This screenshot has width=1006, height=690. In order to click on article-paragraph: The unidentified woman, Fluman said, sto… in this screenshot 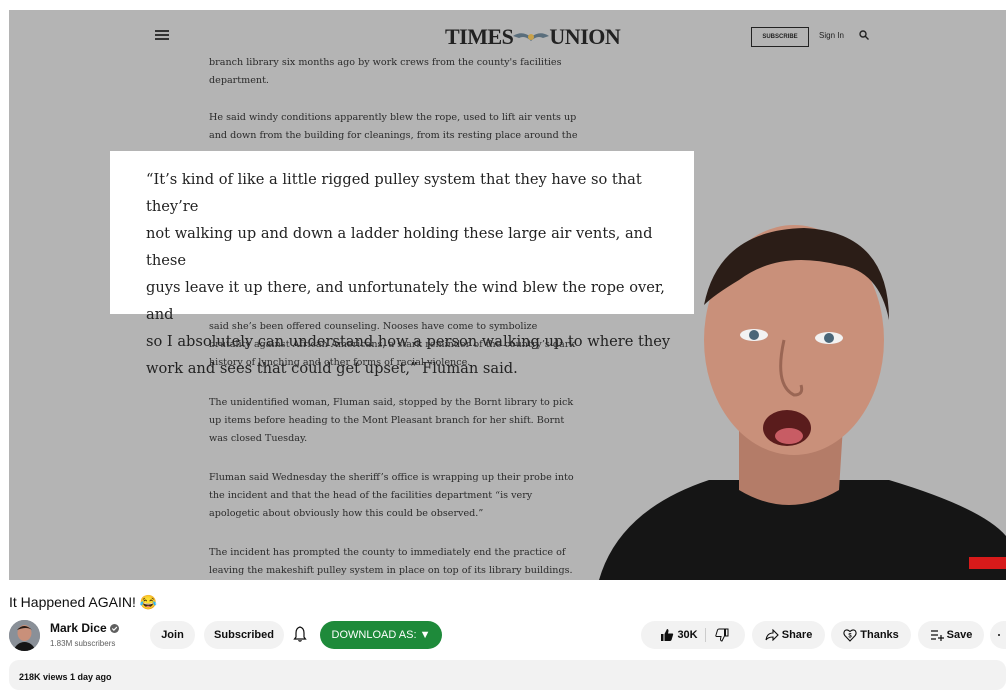, I will do `click(404, 421)`.